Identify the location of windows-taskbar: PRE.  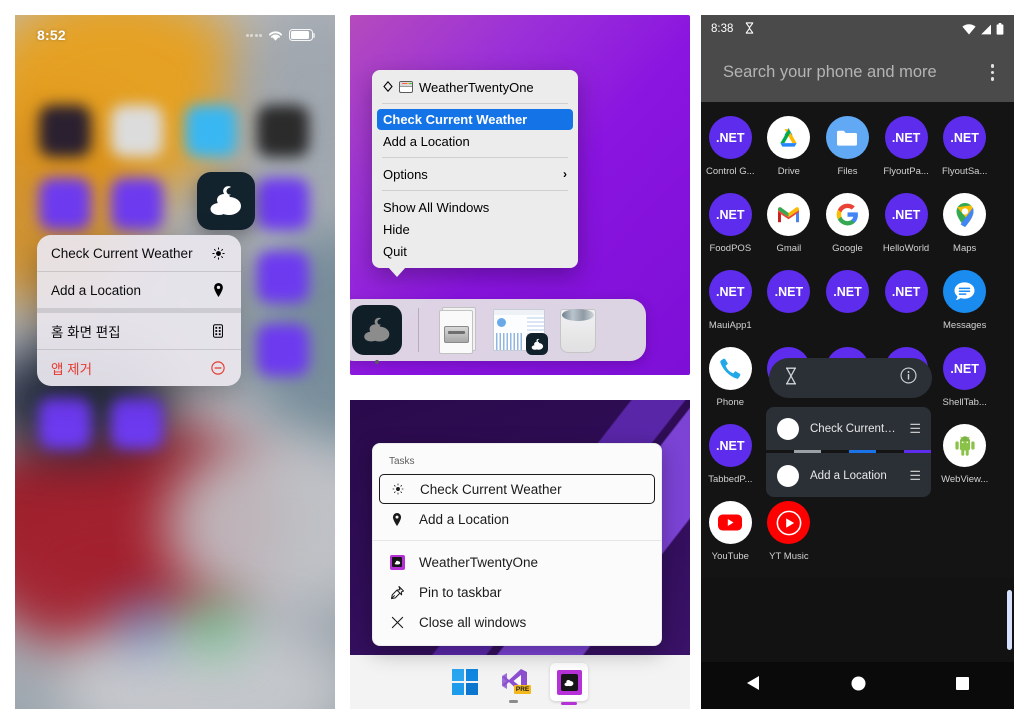
(520, 682).